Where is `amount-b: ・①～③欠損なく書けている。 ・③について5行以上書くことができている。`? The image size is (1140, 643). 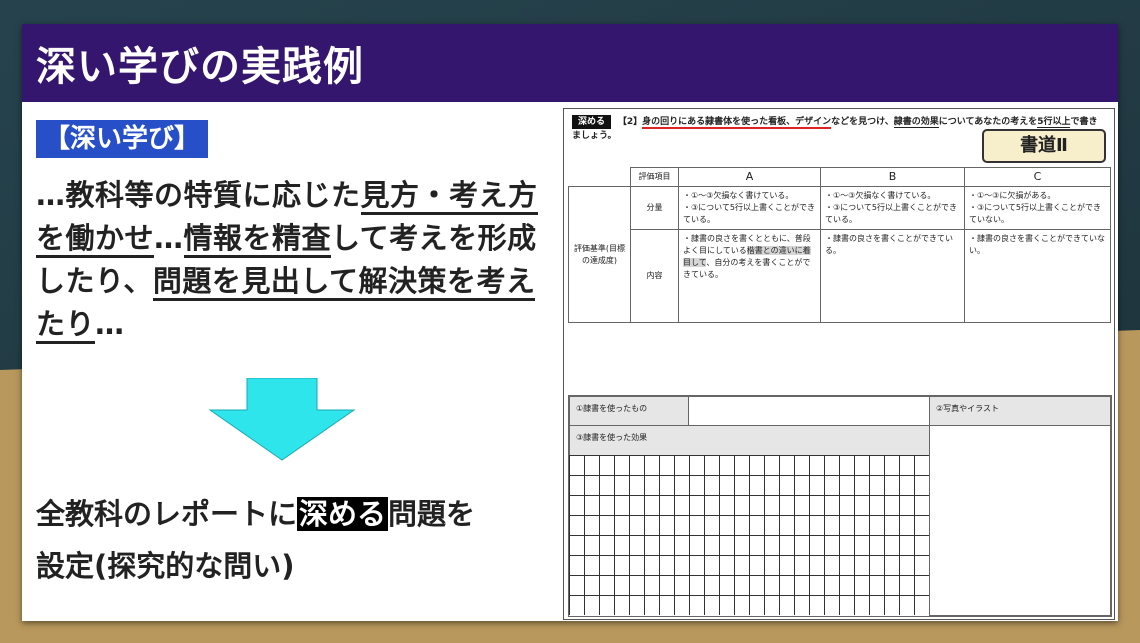 amount-b: ・①～③欠損なく書けている。 ・③について5行以上書くことができている。 is located at coordinates (892, 208).